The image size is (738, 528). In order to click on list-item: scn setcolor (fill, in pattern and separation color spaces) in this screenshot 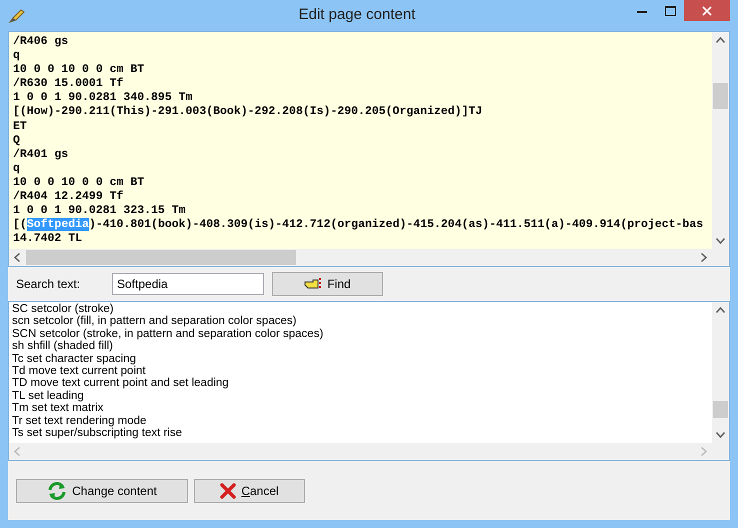, I will do `click(154, 321)`.